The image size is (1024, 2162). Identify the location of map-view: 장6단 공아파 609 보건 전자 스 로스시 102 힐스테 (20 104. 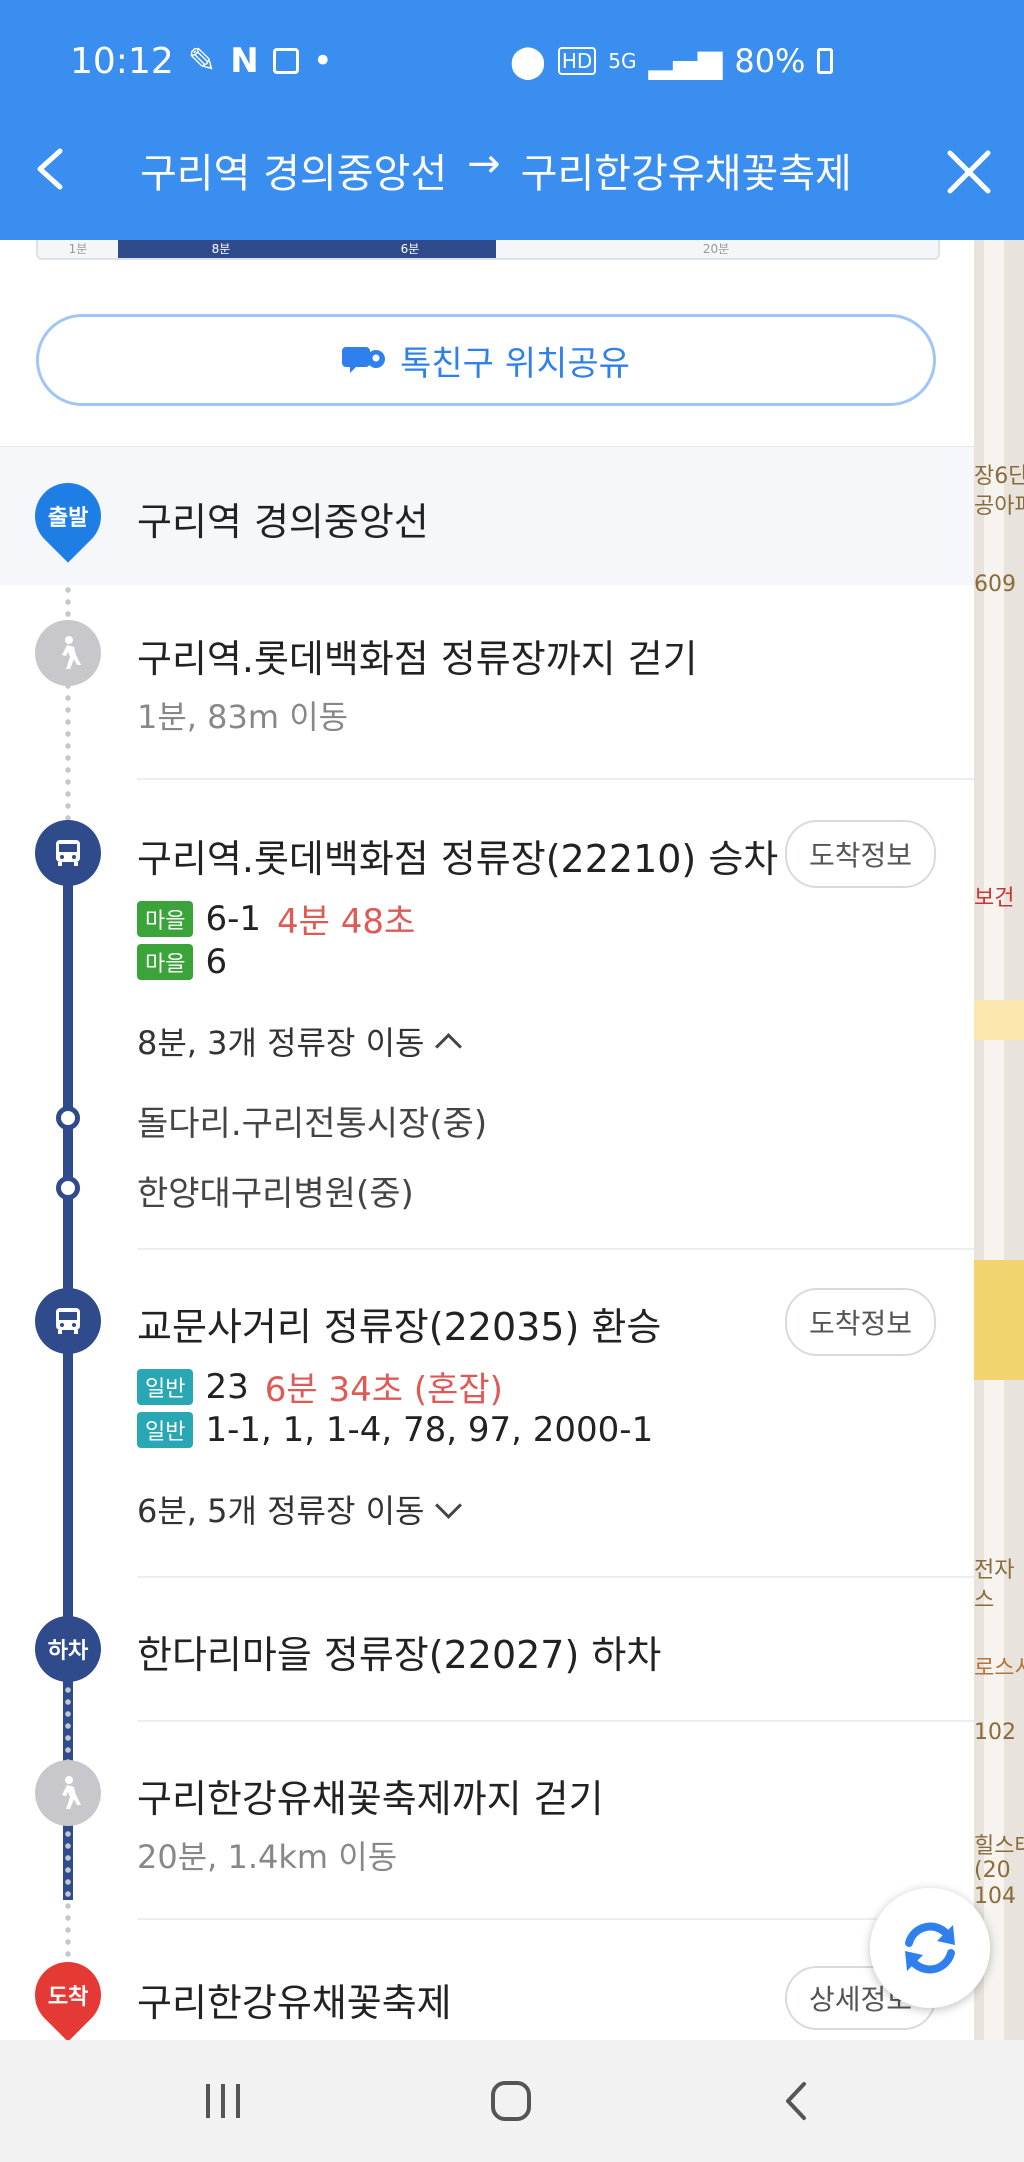
(999, 1140).